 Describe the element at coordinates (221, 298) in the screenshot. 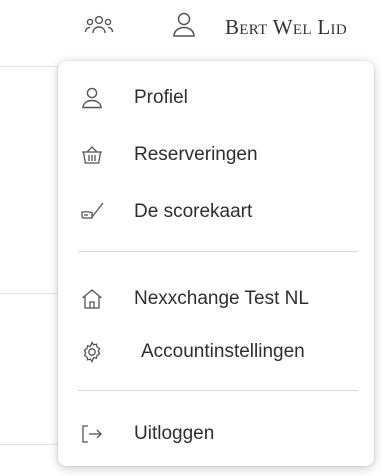

I see `menu-item-label: Nexxchange Test NL` at that location.